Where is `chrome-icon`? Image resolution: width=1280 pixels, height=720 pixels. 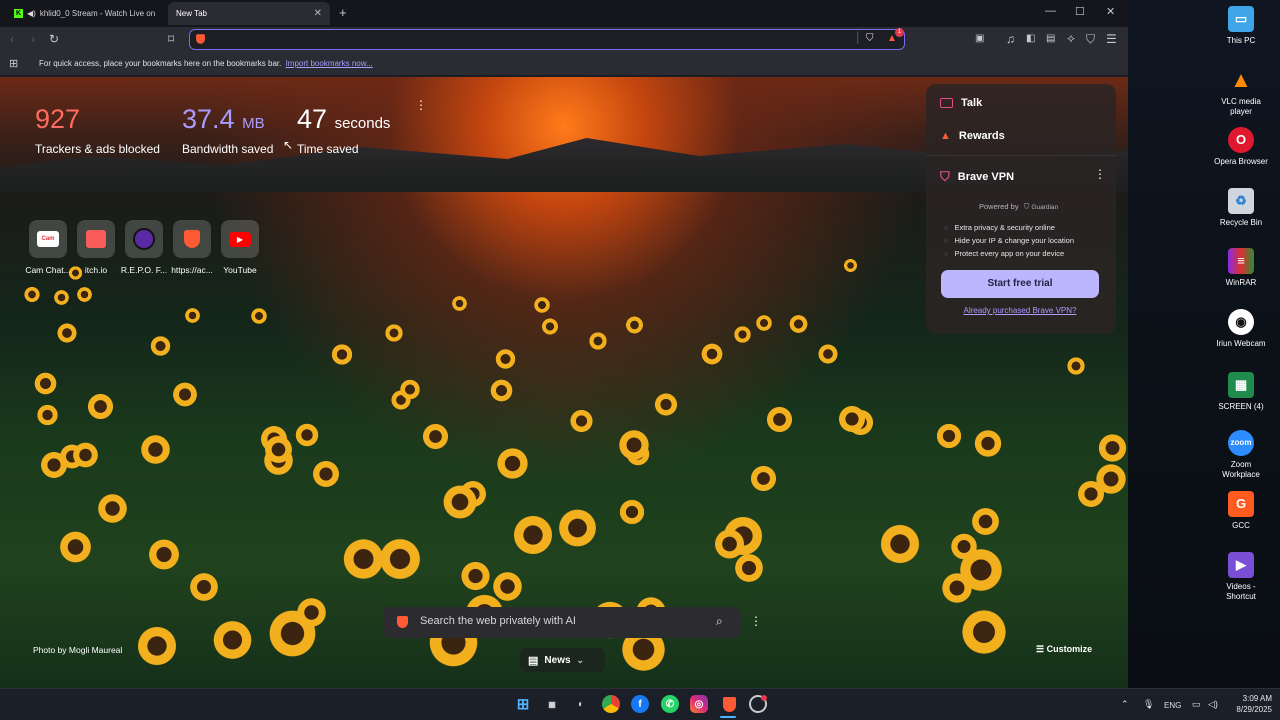
chrome-icon is located at coordinates (611, 704).